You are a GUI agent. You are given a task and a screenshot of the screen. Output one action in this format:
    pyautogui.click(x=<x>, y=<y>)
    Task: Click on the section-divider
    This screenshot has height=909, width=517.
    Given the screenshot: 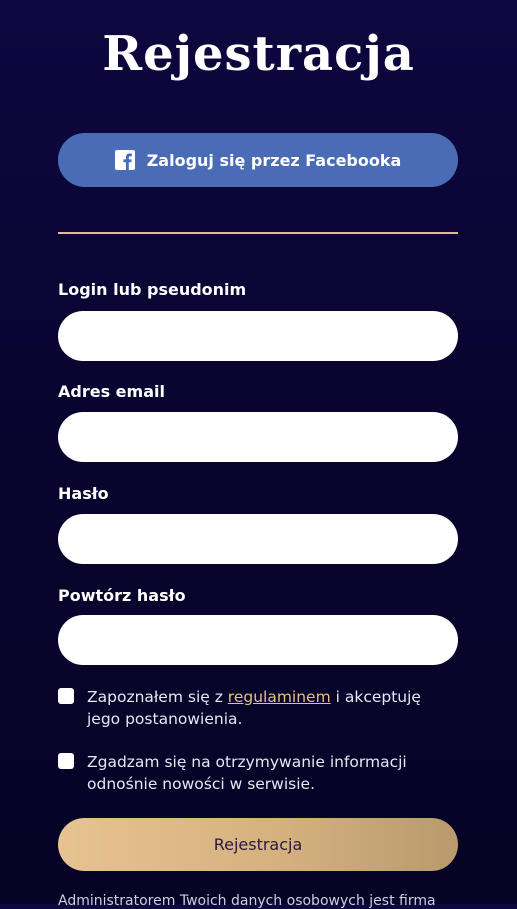 What is the action you would take?
    pyautogui.click(x=258, y=233)
    